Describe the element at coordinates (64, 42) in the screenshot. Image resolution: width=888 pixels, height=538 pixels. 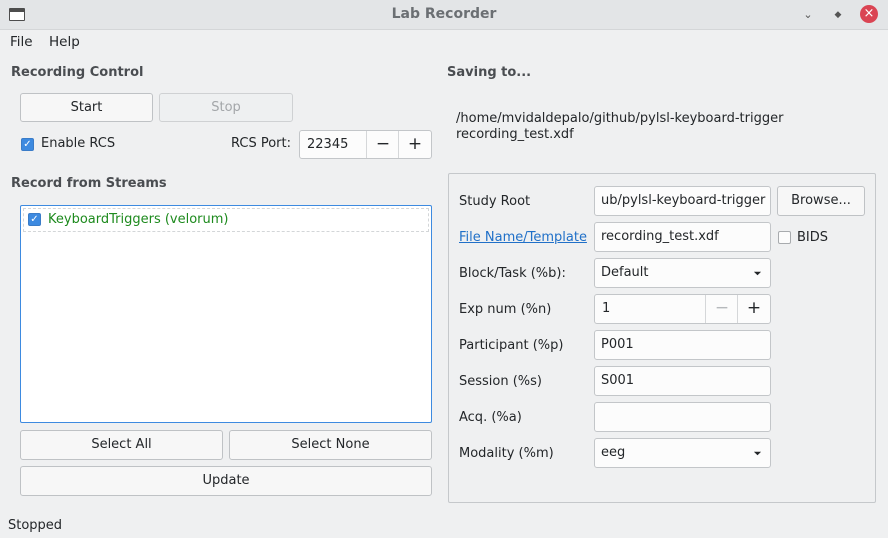
I see `menu-help: Help` at that location.